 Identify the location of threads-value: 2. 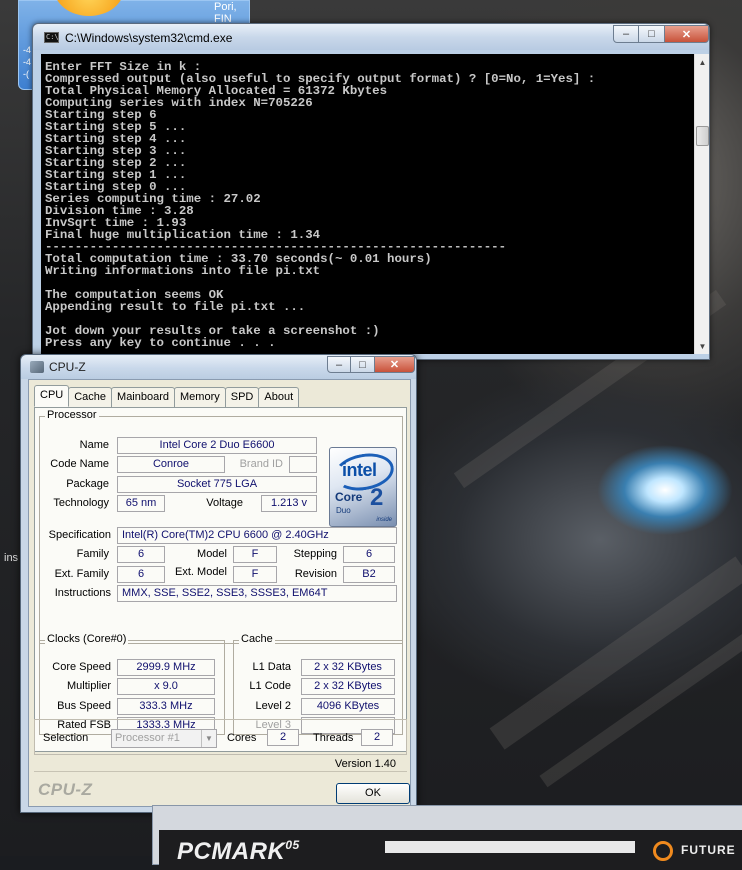
(377, 737).